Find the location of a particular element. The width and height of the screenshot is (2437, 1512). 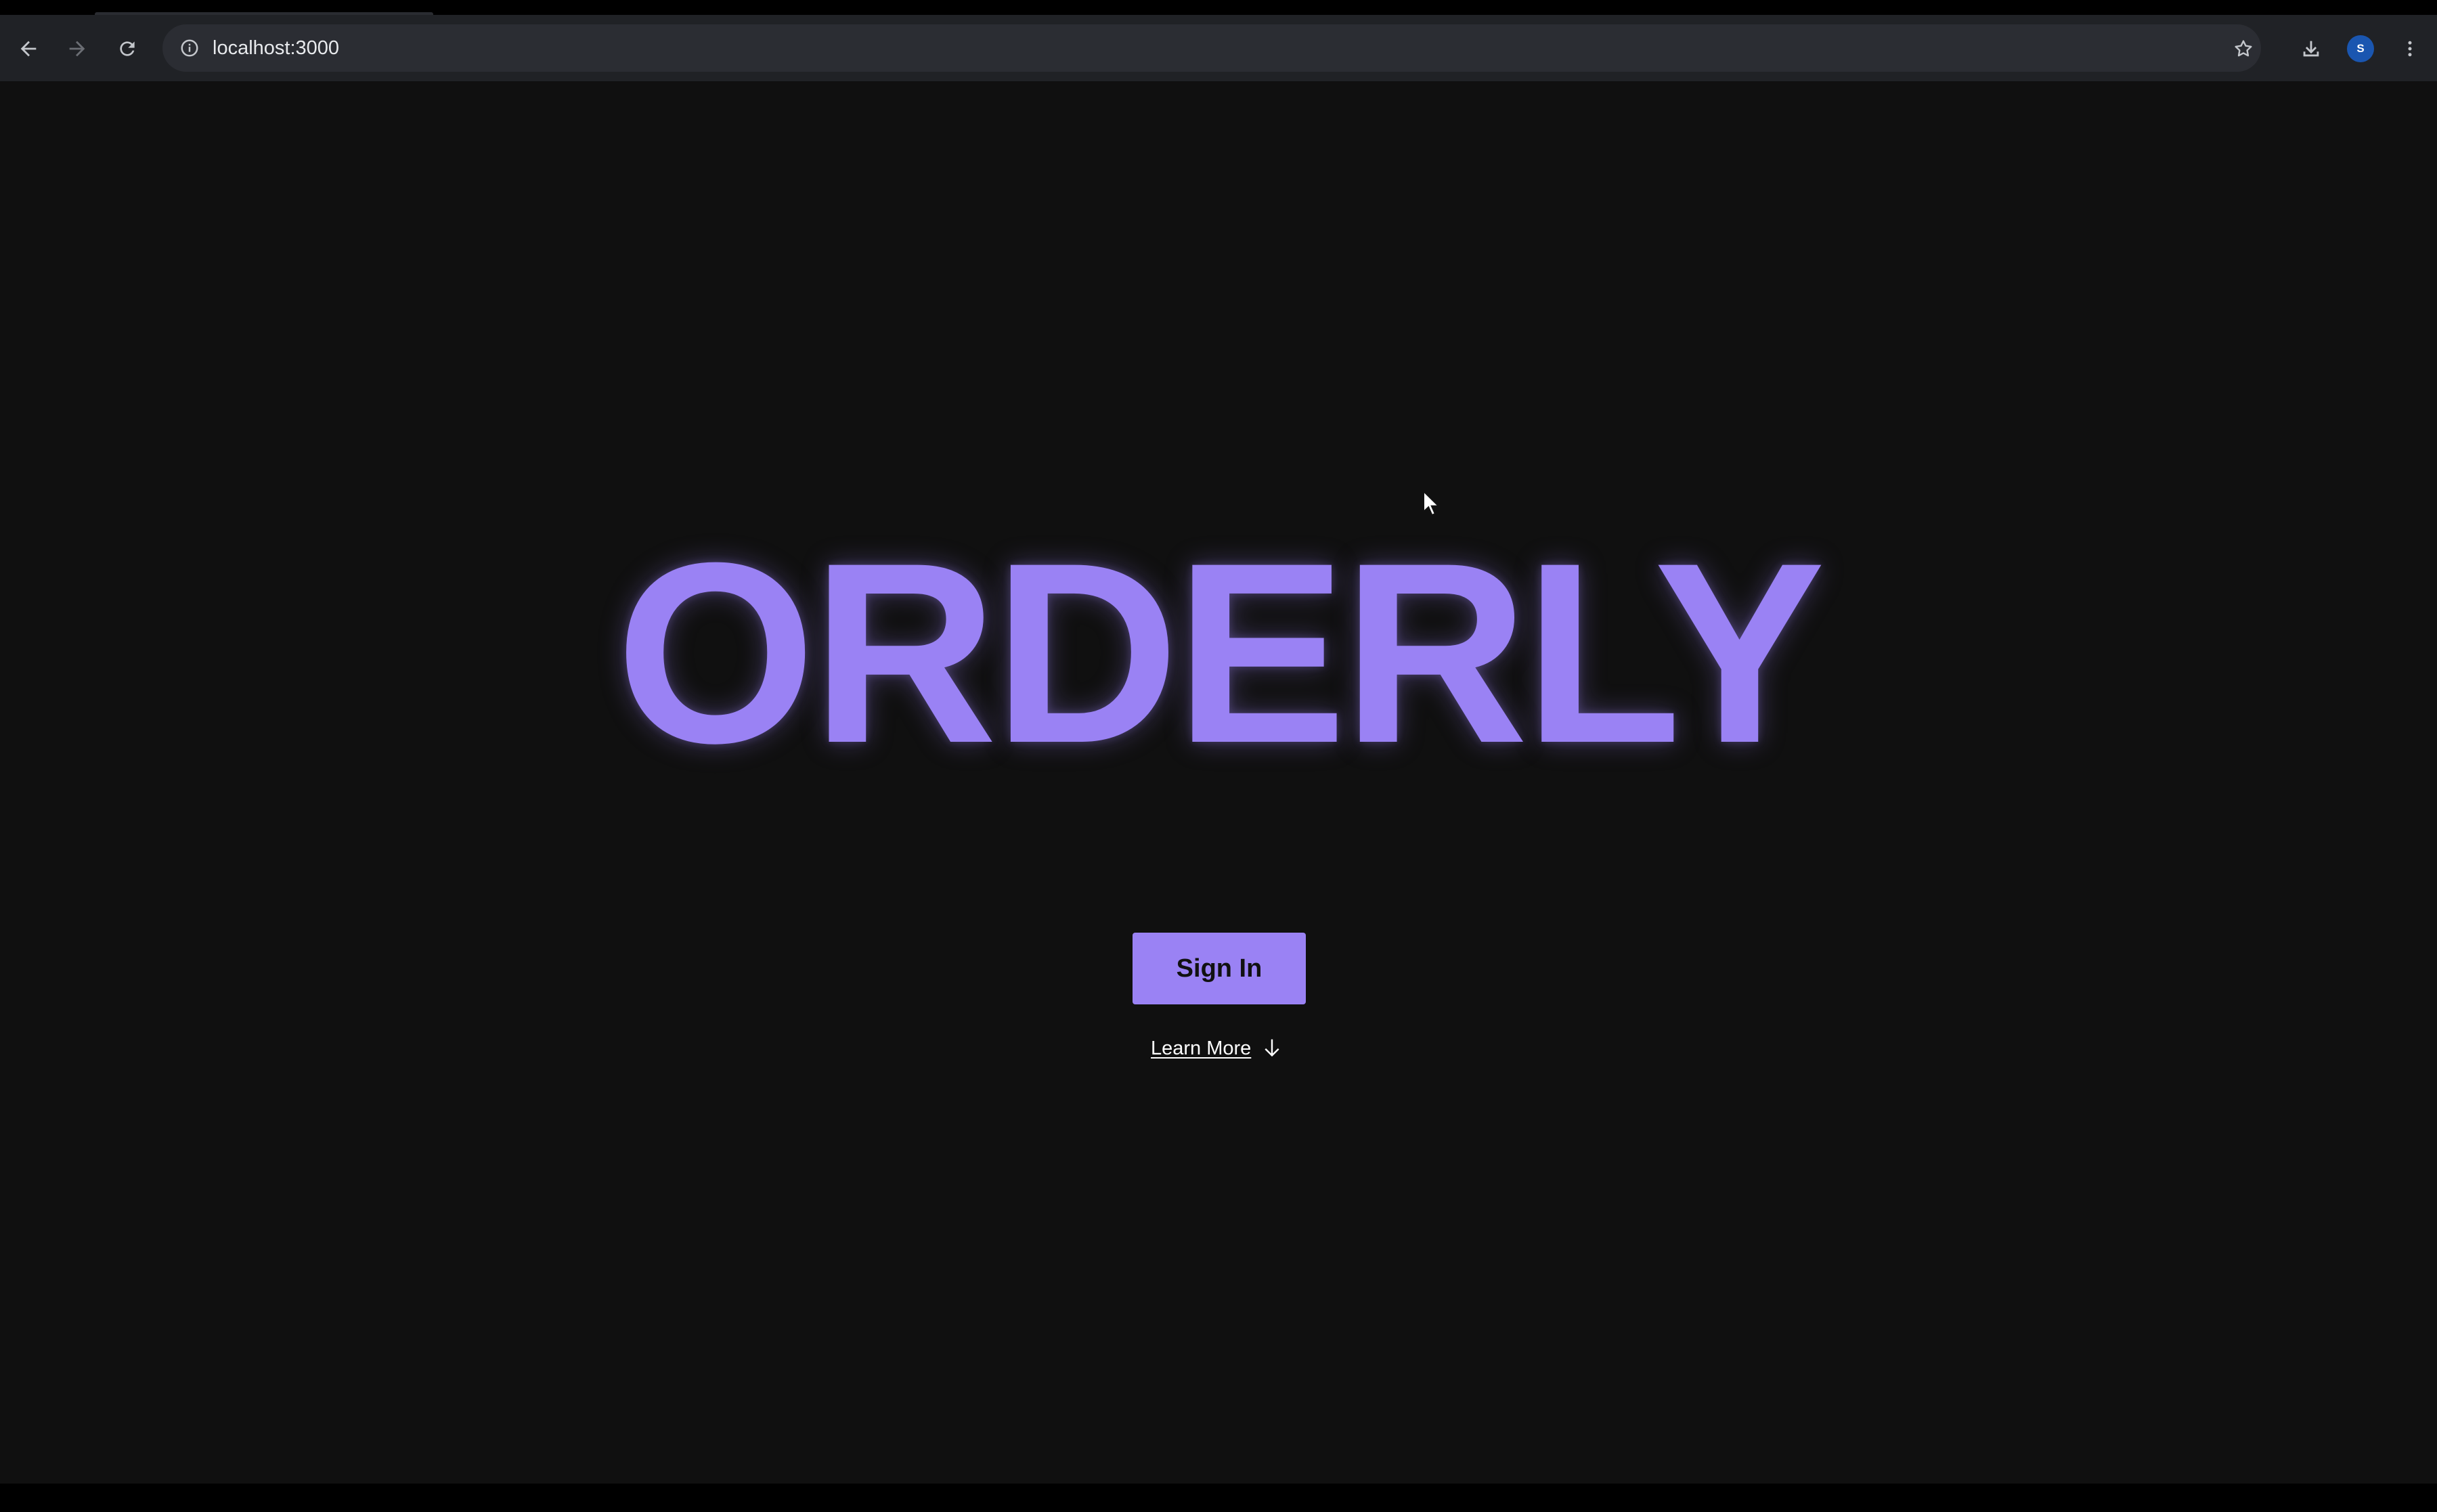

mouse-pointer-icon is located at coordinates (1432, 503).